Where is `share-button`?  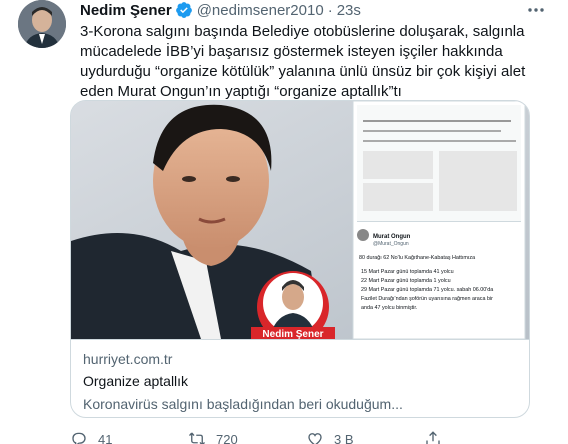 share-button is located at coordinates (438, 437).